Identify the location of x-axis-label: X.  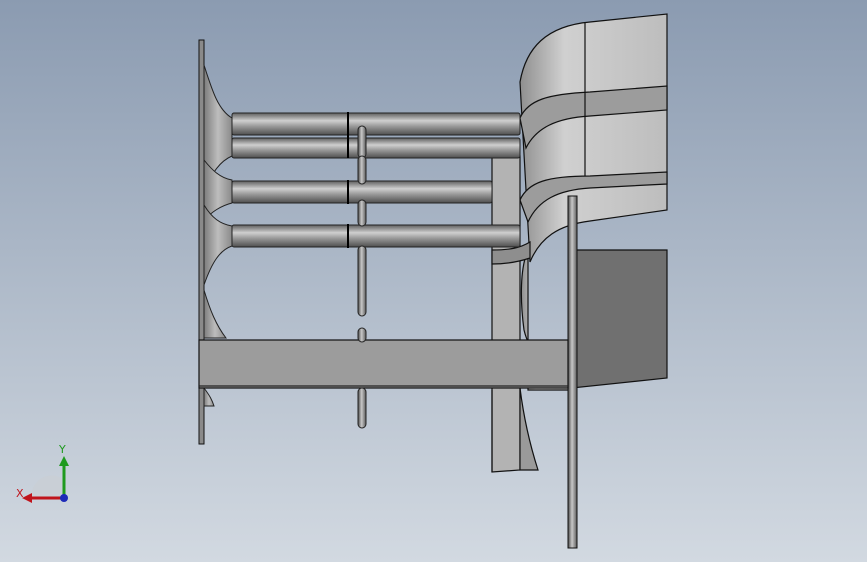
(20, 493).